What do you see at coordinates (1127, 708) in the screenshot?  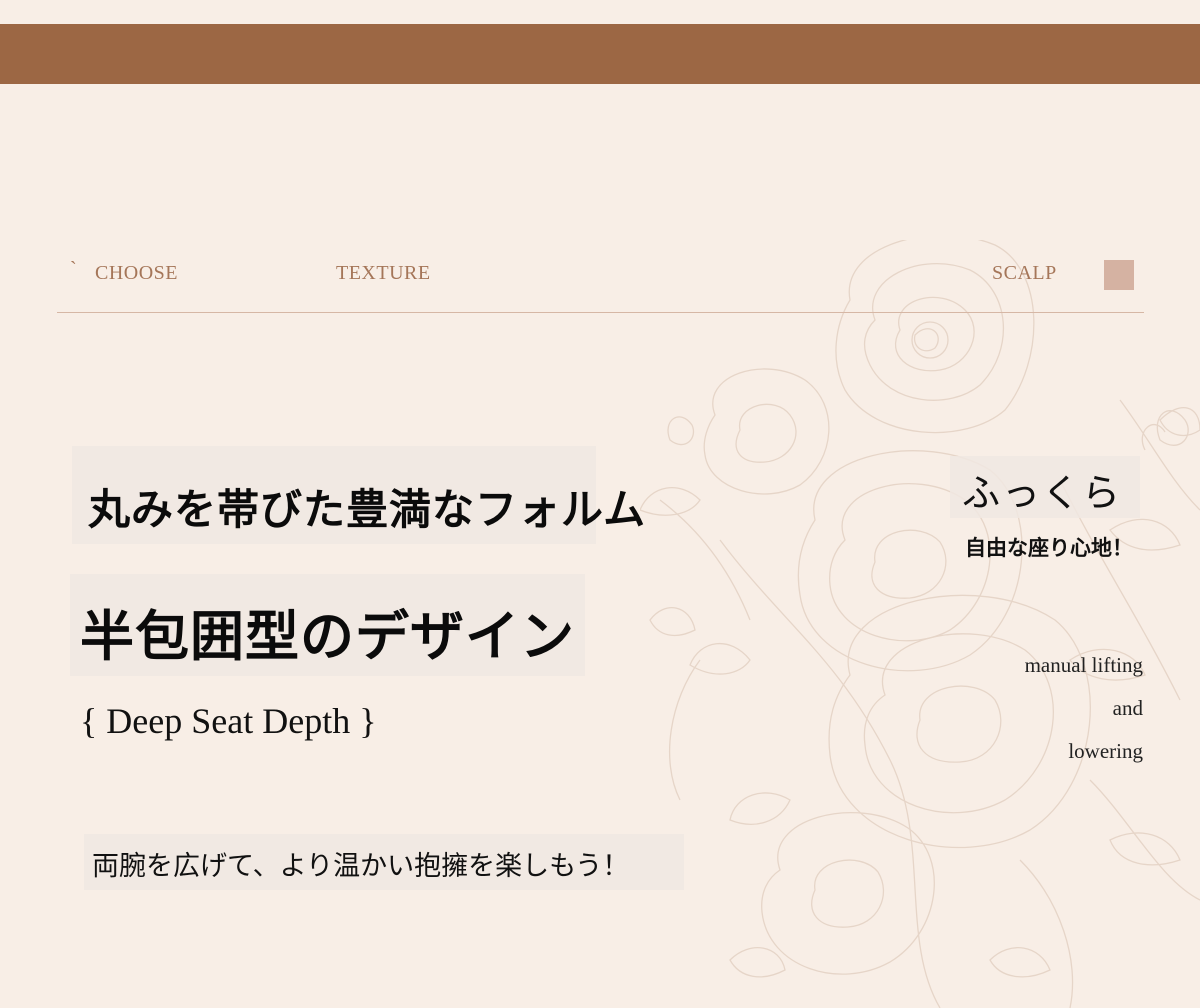 I see `manual-line-2: and` at bounding box center [1127, 708].